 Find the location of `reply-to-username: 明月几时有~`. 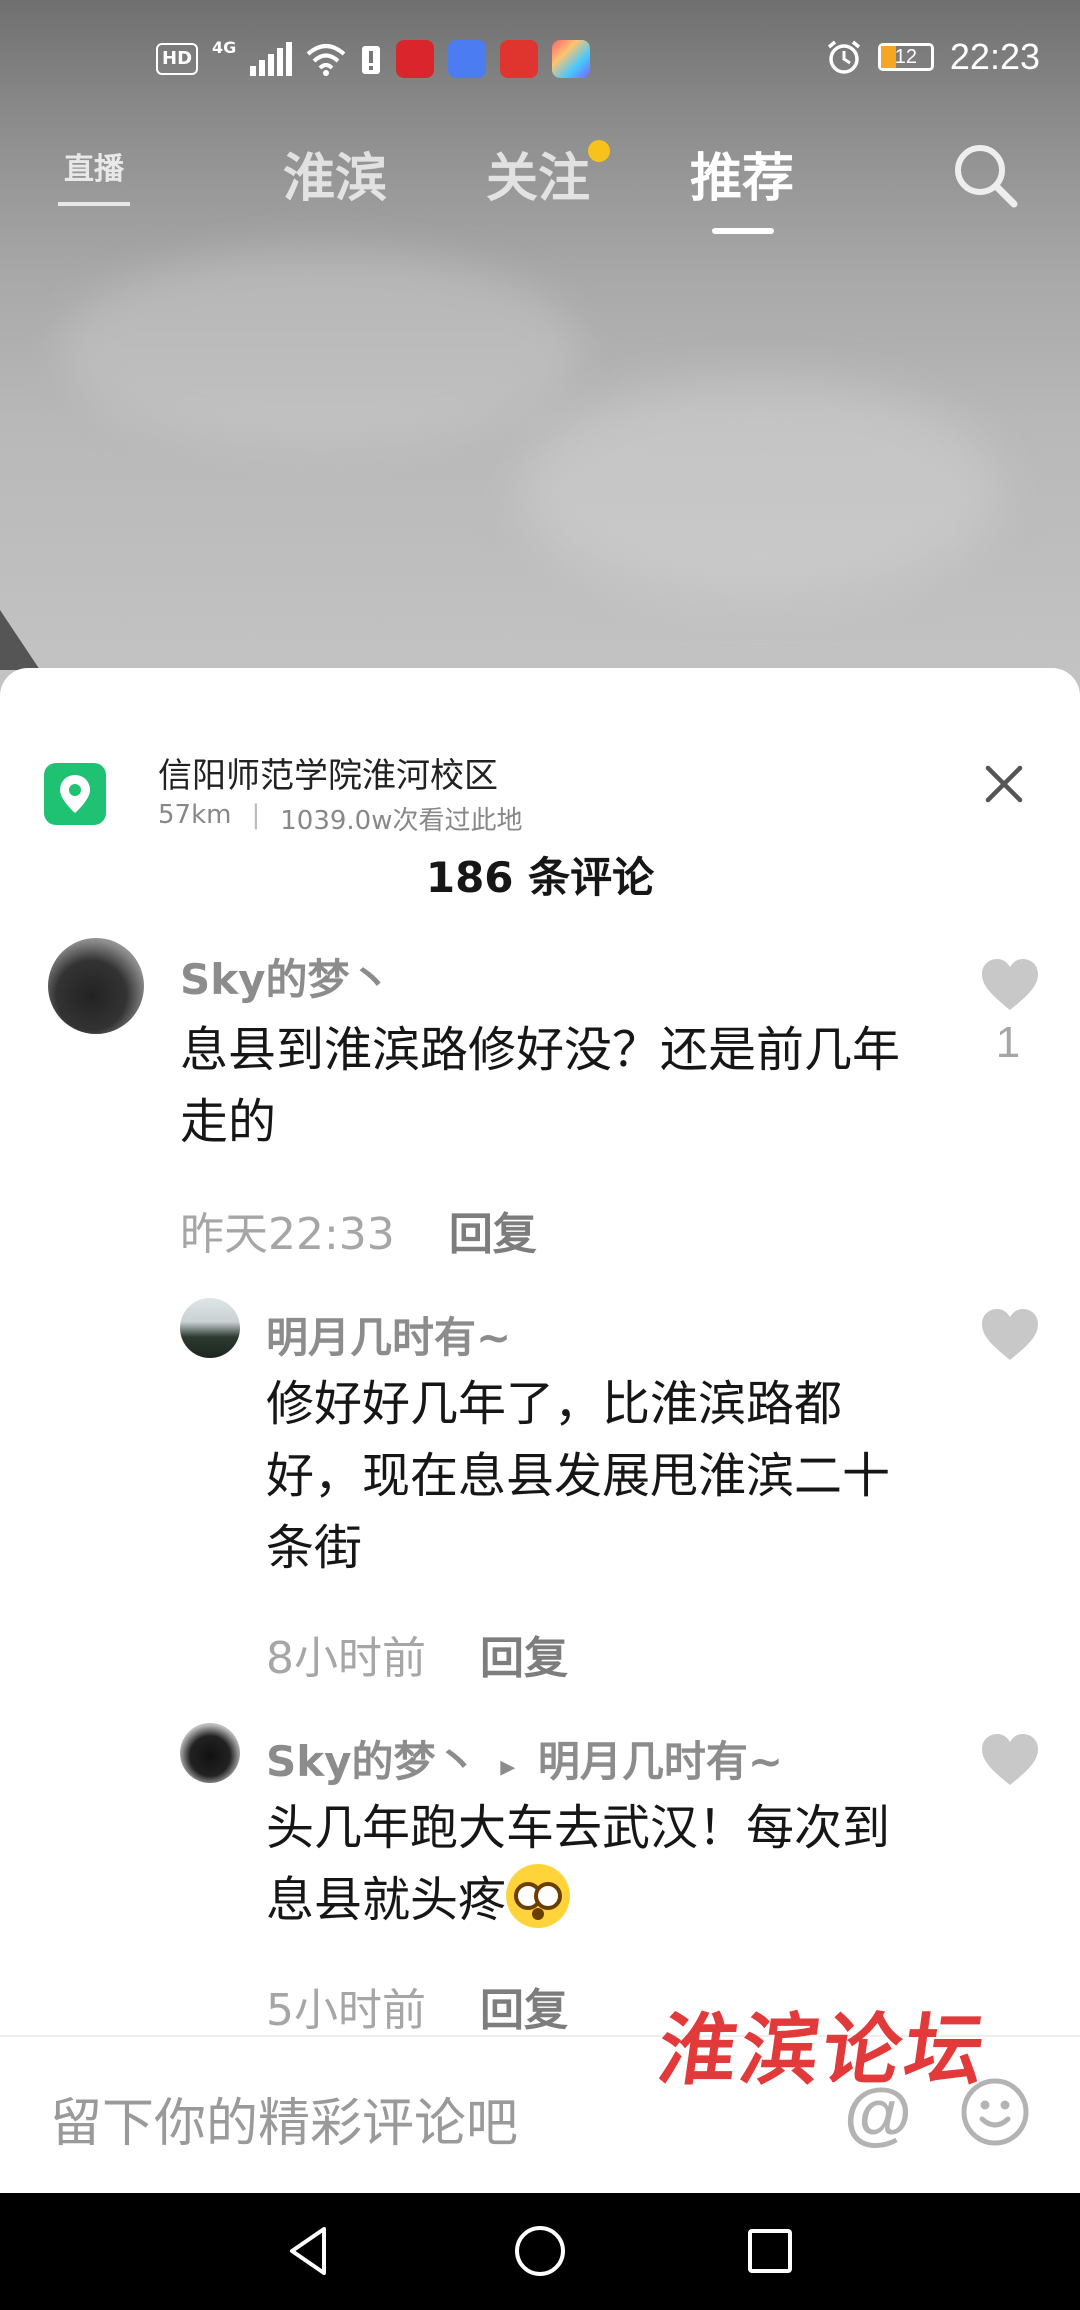

reply-to-username: 明月几时有~ is located at coordinates (660, 1761).